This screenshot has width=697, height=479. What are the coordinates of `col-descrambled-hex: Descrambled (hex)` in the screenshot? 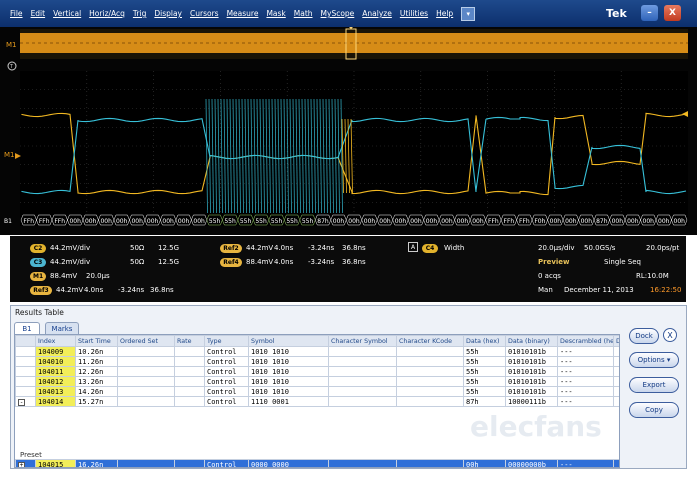 It's located at (585, 341).